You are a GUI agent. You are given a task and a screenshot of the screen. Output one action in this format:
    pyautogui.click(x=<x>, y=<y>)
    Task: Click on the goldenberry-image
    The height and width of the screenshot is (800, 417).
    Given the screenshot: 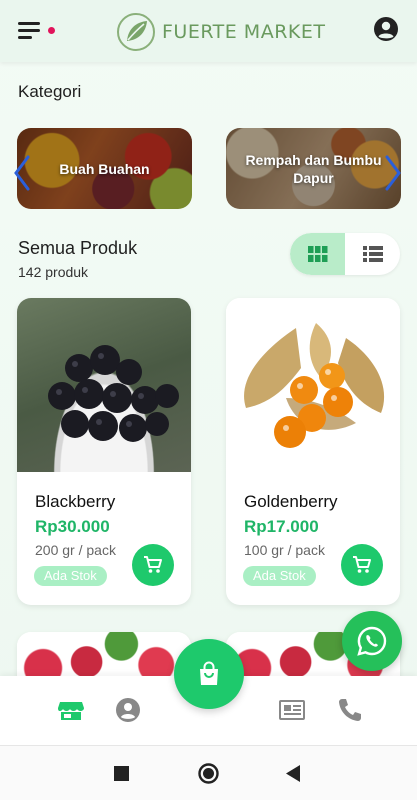 What is the action you would take?
    pyautogui.click(x=314, y=385)
    